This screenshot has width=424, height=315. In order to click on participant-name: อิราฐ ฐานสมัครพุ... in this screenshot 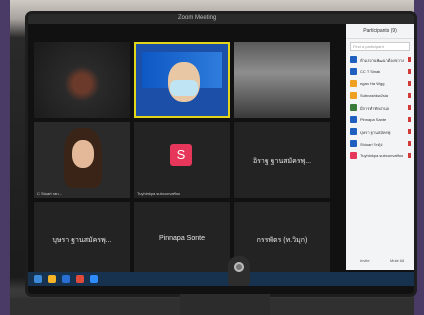, I will do `click(282, 162)`.